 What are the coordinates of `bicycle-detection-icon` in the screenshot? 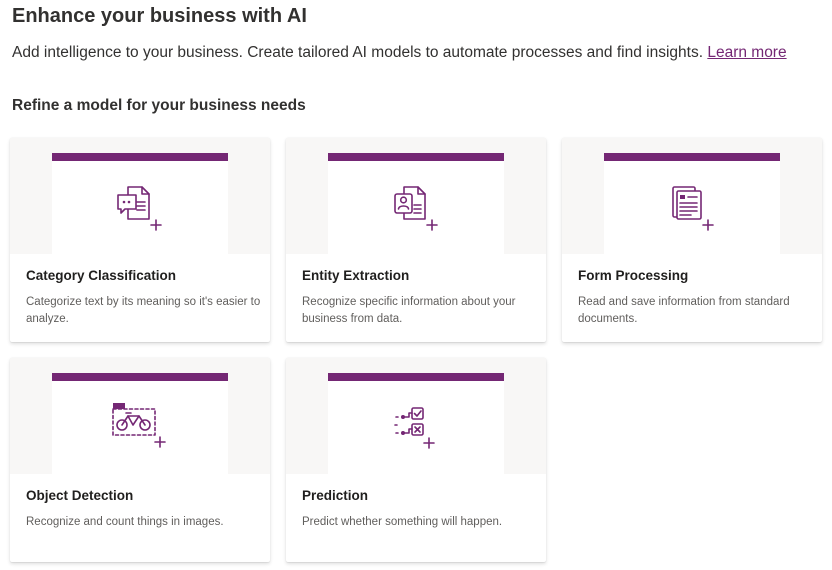 It's located at (139, 425).